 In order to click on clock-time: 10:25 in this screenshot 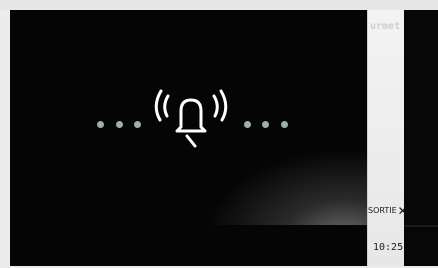, I will do `click(388, 247)`.